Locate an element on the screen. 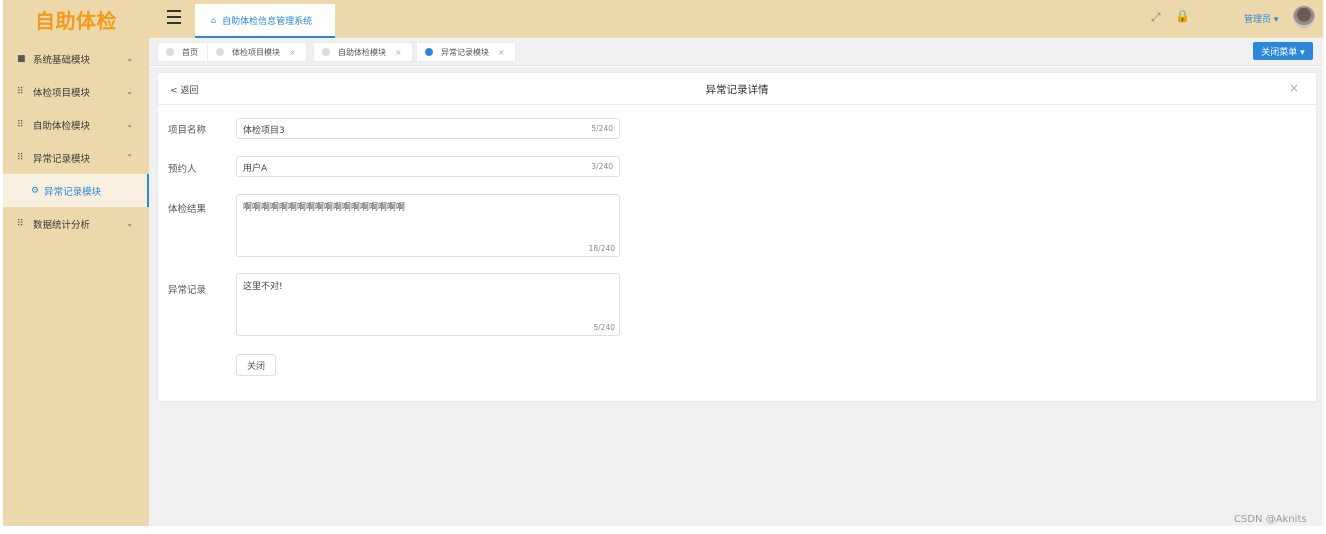  sidebar-item-label: 自助体检模块 is located at coordinates (62, 126).